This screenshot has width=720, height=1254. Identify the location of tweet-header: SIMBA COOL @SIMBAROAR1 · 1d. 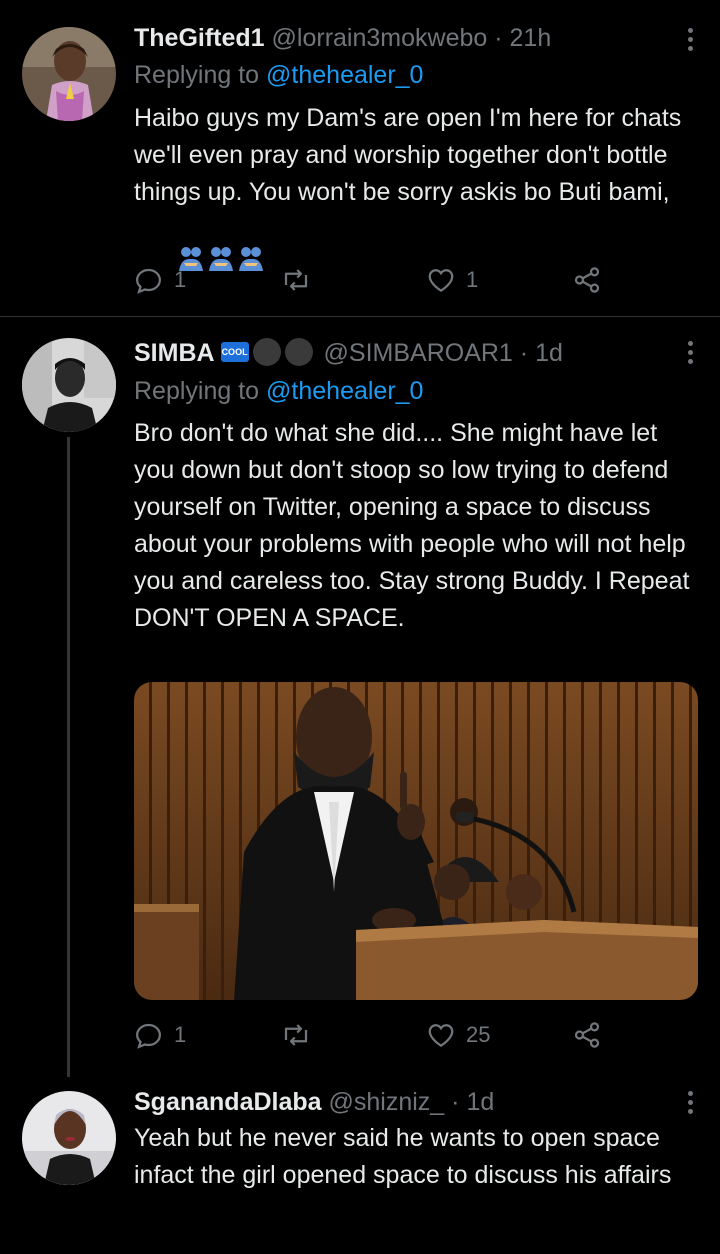
(397, 353).